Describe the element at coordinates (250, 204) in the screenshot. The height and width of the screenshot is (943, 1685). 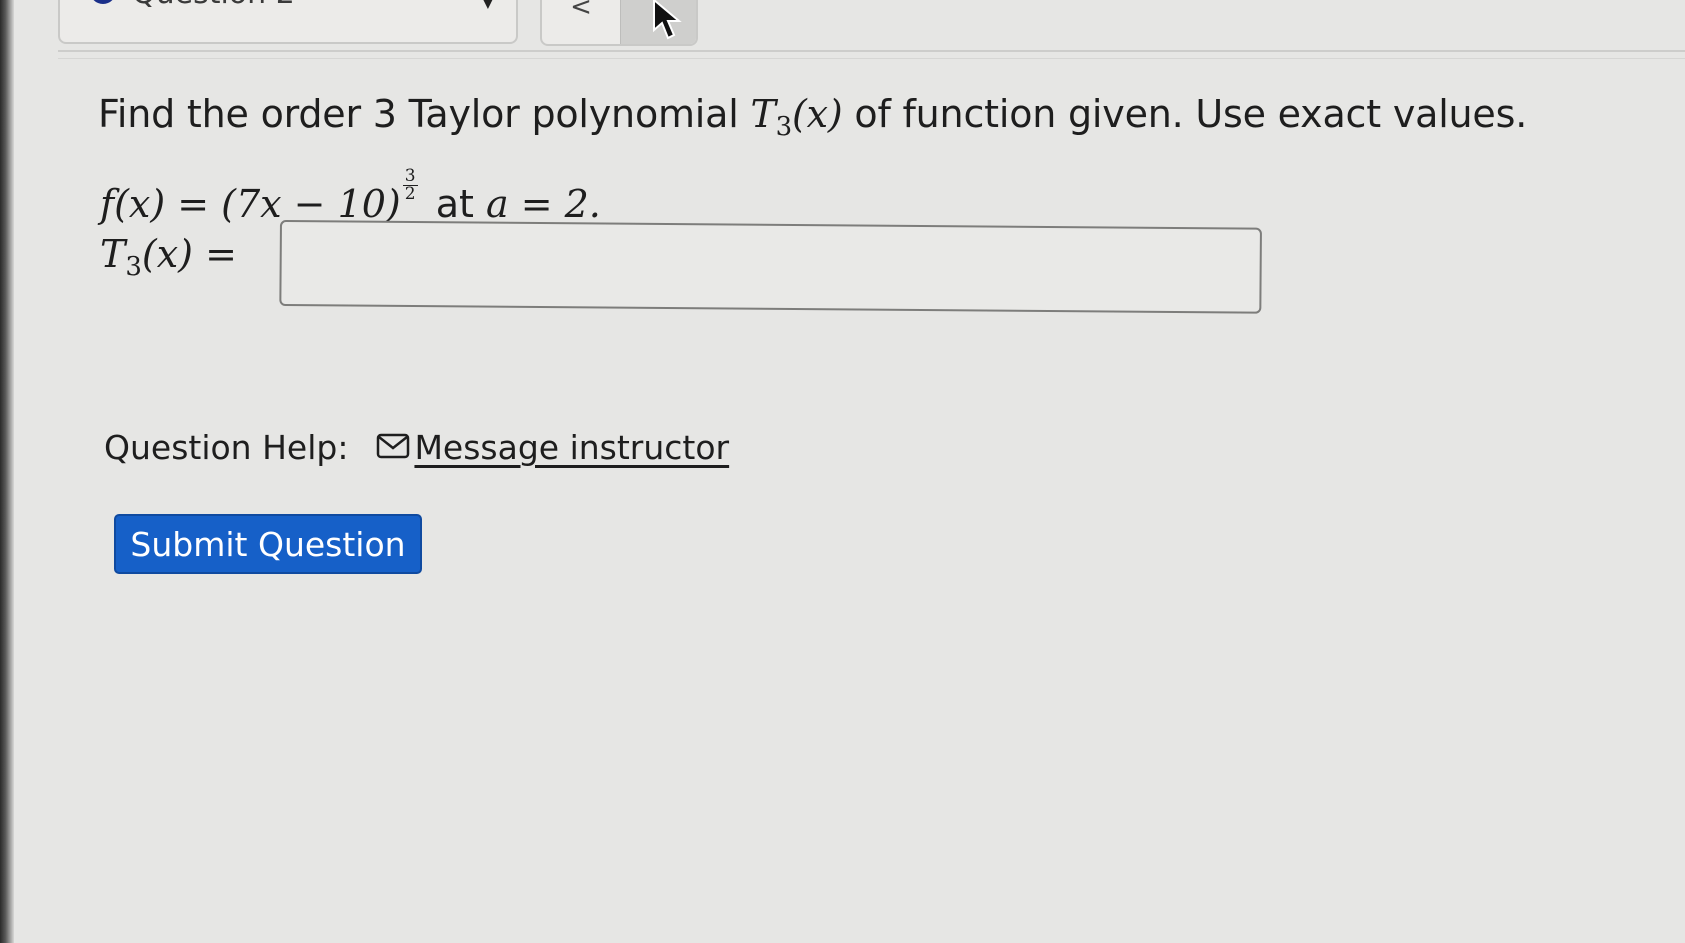
I see `function-expression: f(x) = (7x − 10)` at that location.